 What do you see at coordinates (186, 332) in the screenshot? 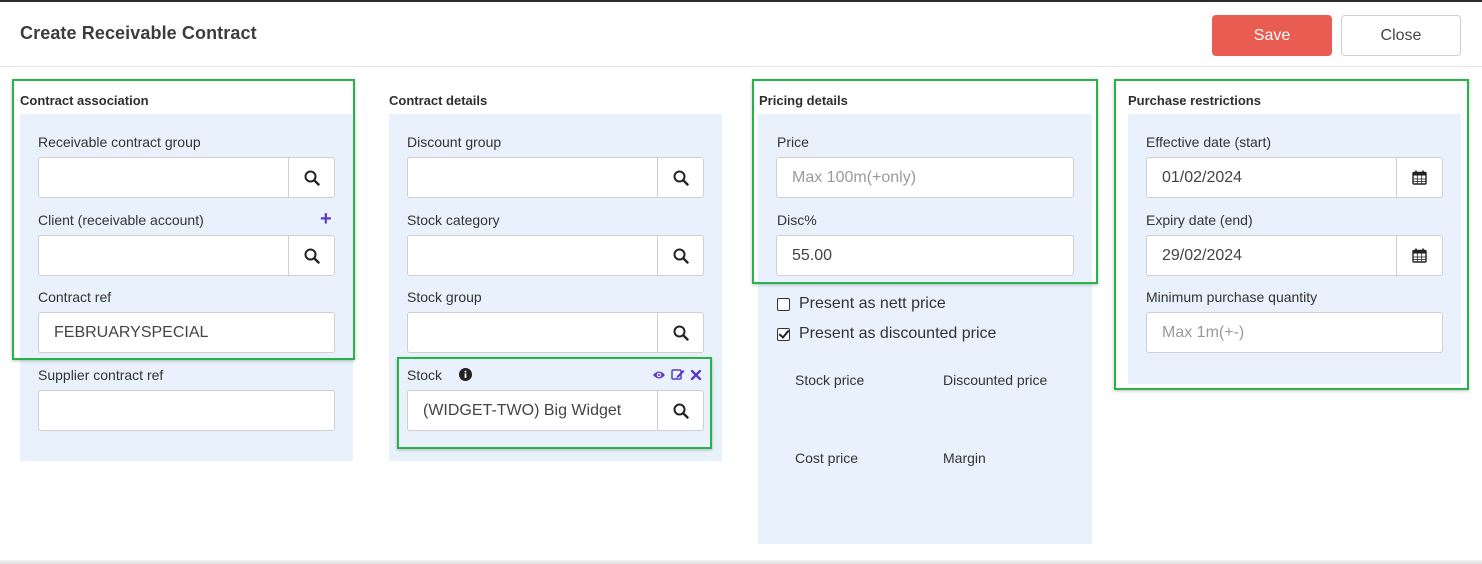
I see `contract-ref-input: FEBRUARYSPECIAL` at bounding box center [186, 332].